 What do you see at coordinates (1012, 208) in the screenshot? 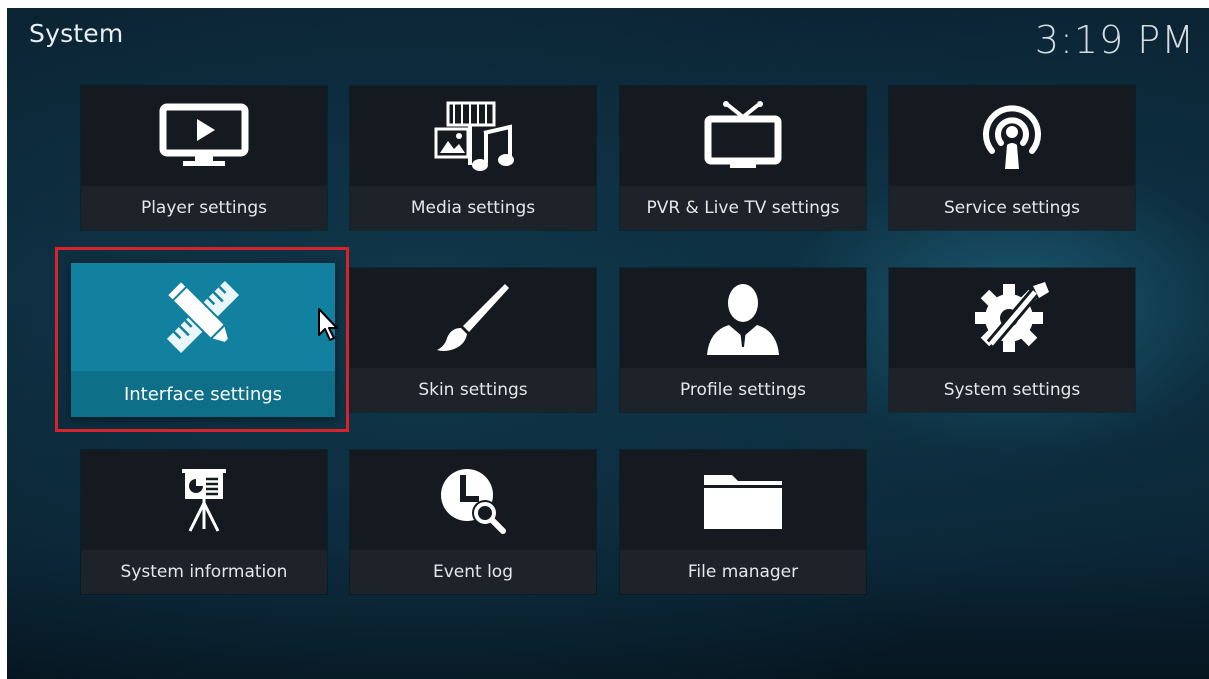
I see `tile-label: Service settings` at bounding box center [1012, 208].